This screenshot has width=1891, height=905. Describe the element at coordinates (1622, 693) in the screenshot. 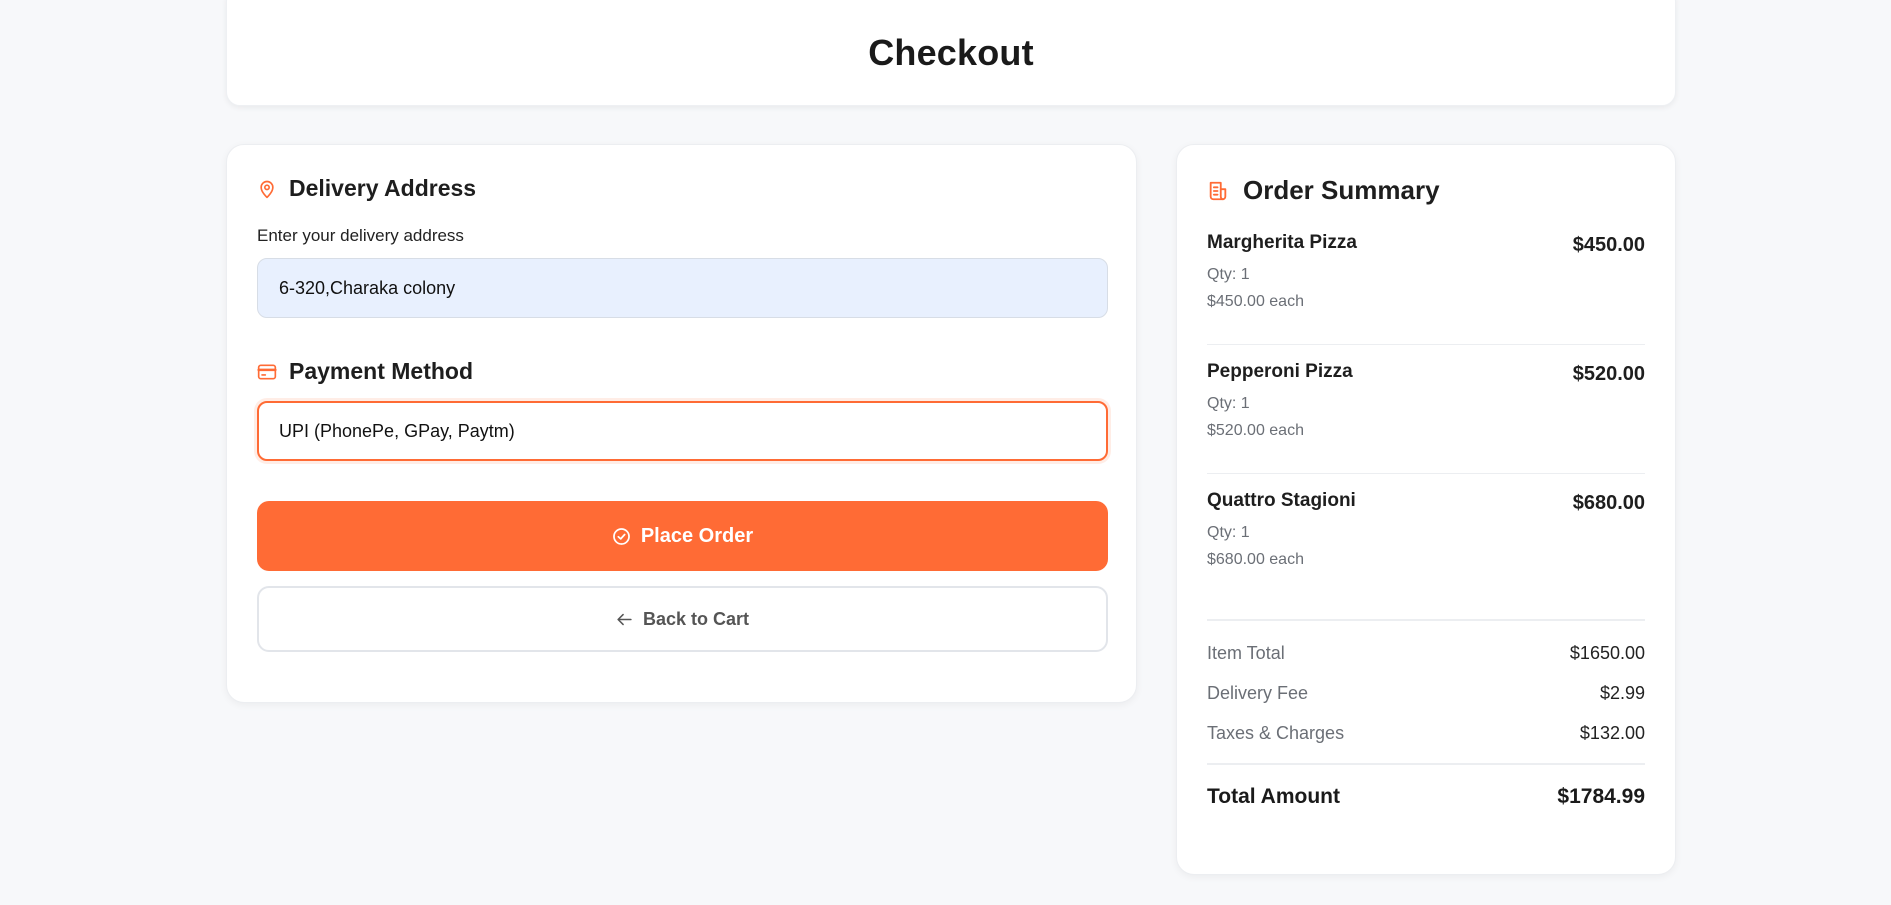

I see `delivery-fee-value: $2.99` at that location.